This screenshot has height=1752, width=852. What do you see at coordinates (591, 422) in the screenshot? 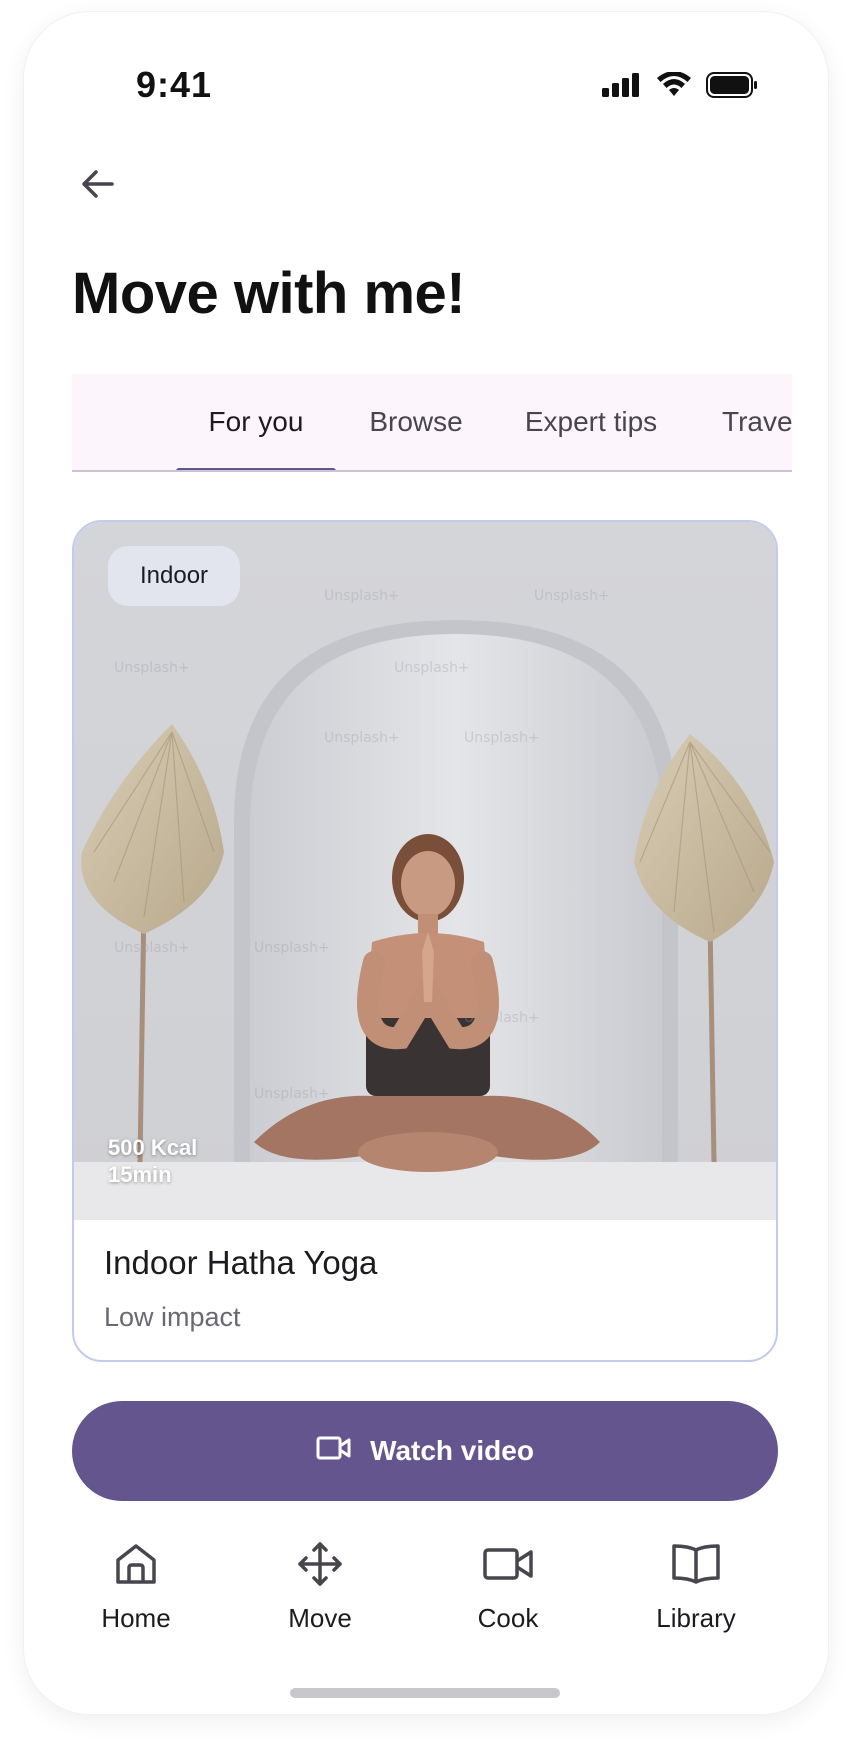
I see `tab-expert-tips: Expert tips` at bounding box center [591, 422].